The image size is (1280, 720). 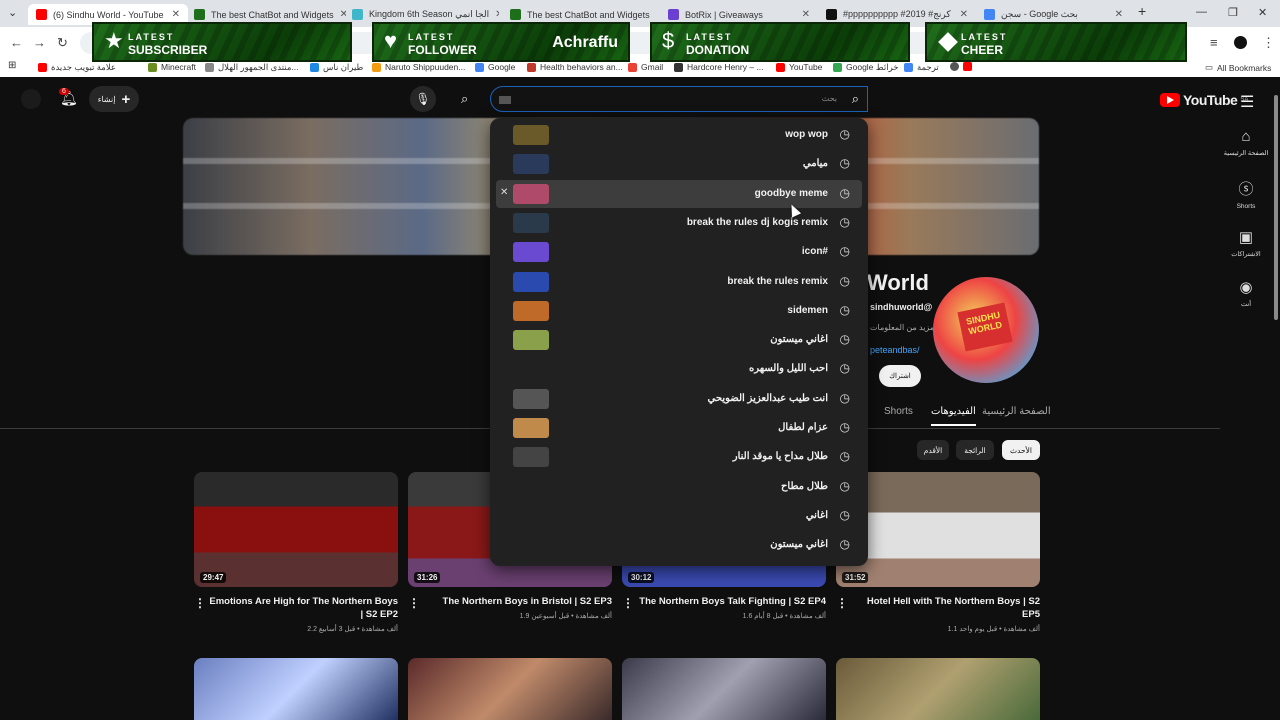 What do you see at coordinates (679, 223) in the screenshot?
I see `search-suggestion: break the rules dj kogis remix ◷` at bounding box center [679, 223].